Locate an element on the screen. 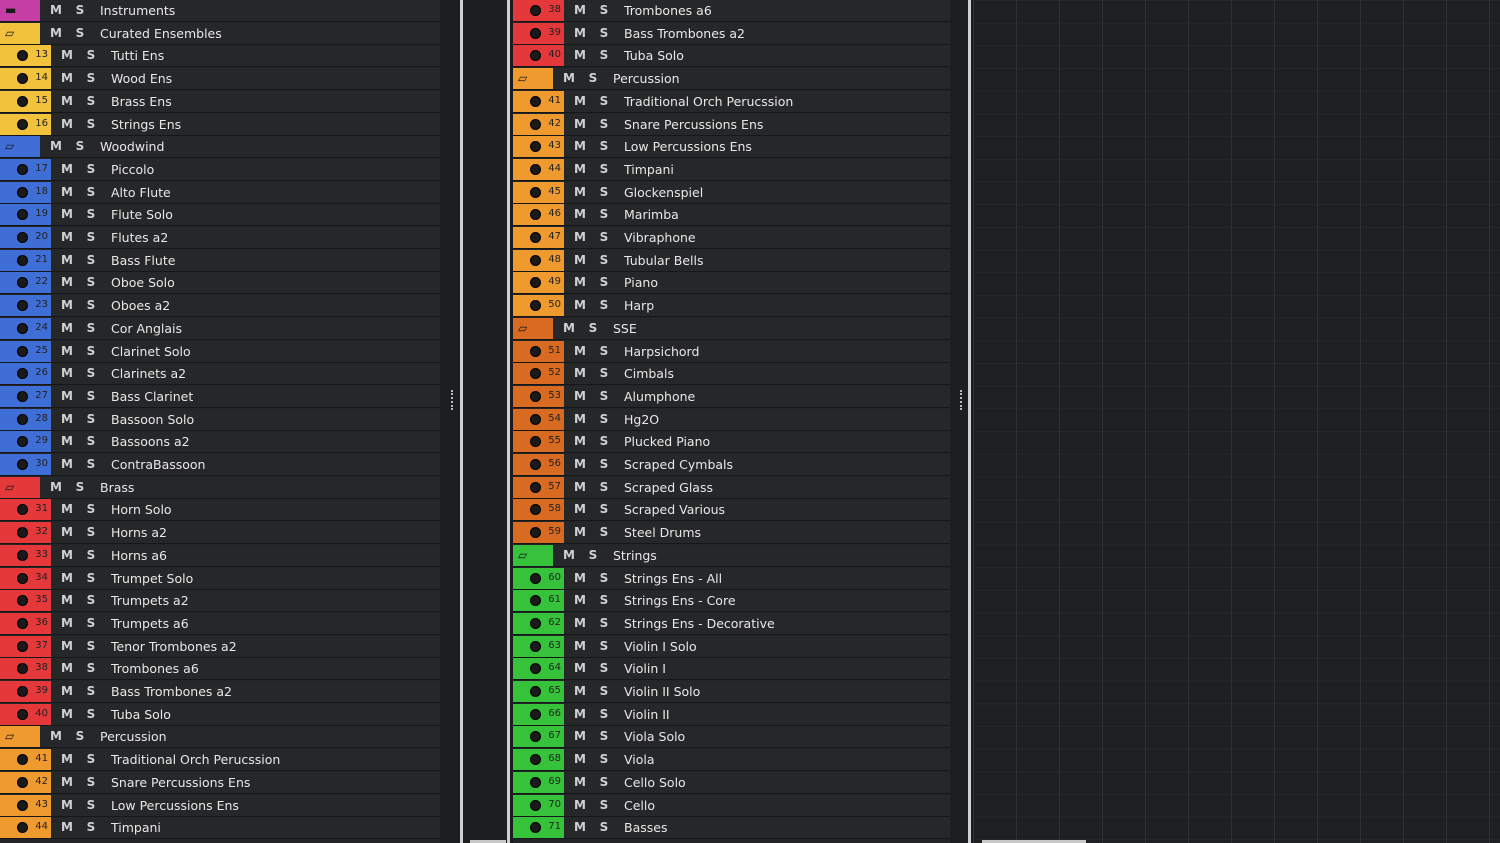  track-color-swatch: 14 is located at coordinates (31, 79).